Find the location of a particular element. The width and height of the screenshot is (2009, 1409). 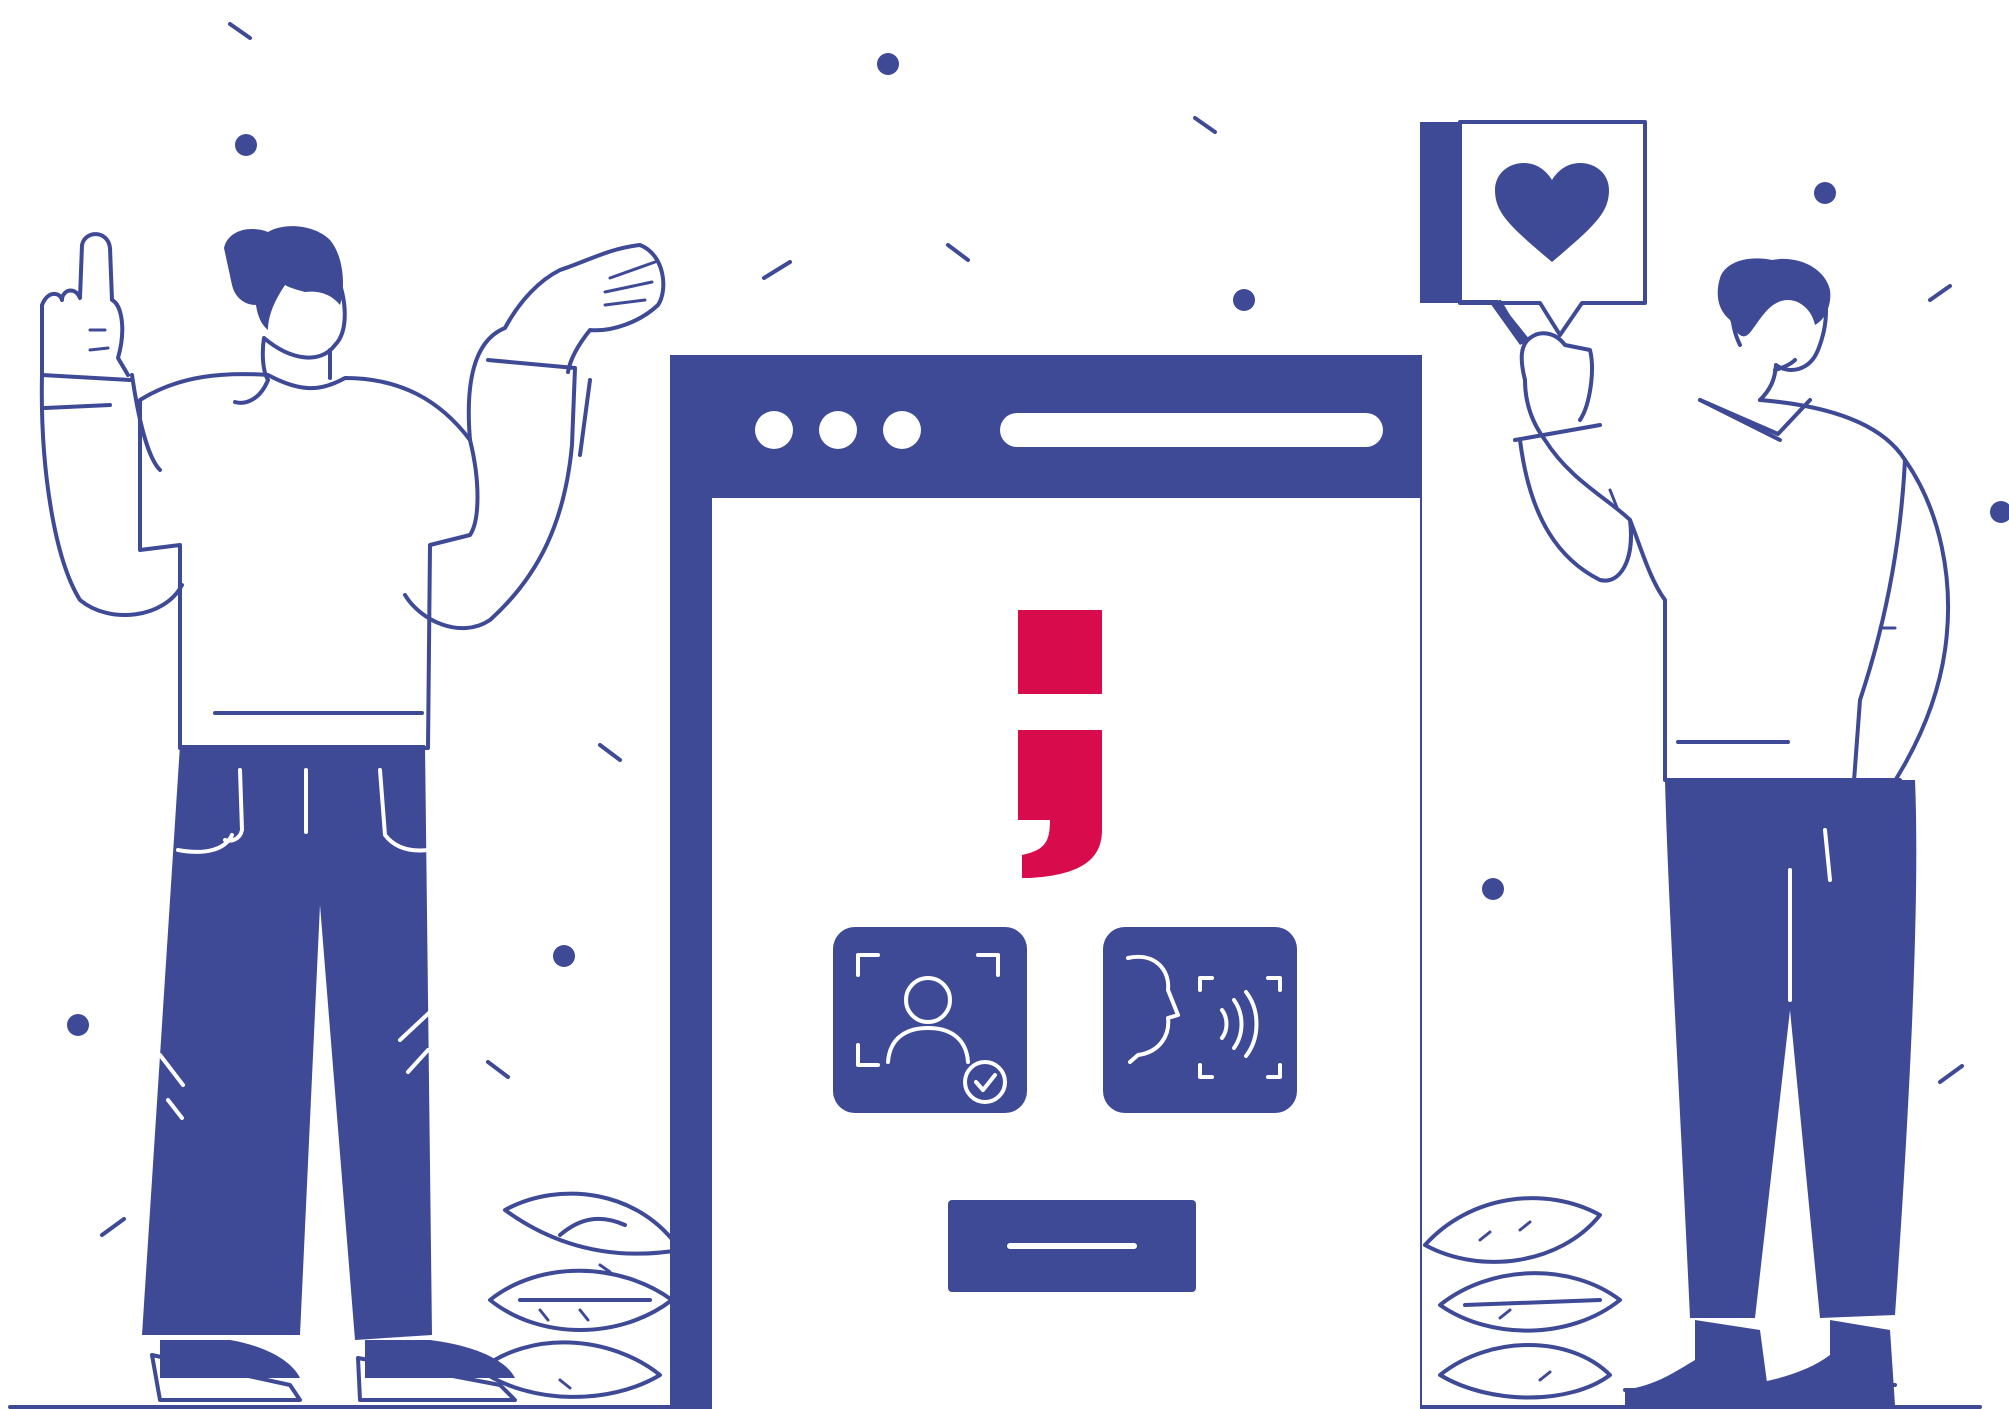

address-bar is located at coordinates (1191, 430).